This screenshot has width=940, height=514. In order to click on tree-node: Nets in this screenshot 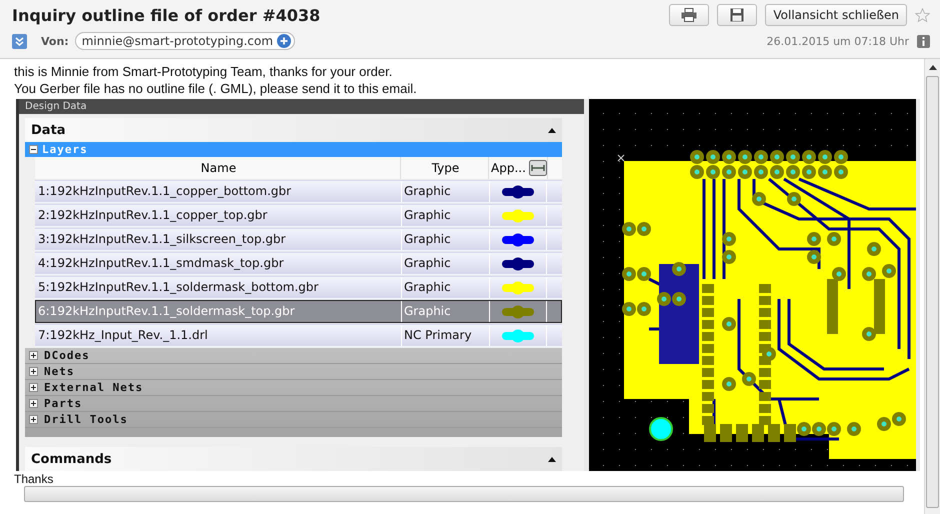, I will do `click(59, 371)`.